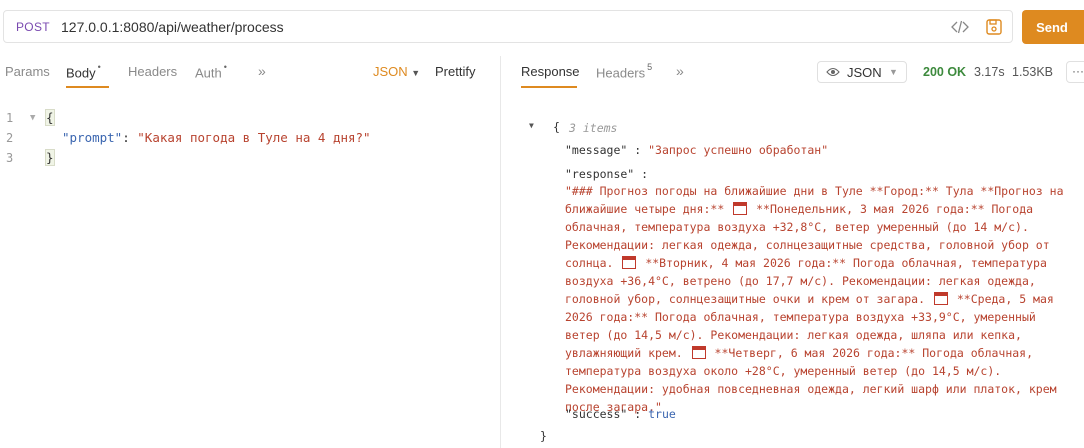  I want to click on send-button: Send, so click(1053, 27).